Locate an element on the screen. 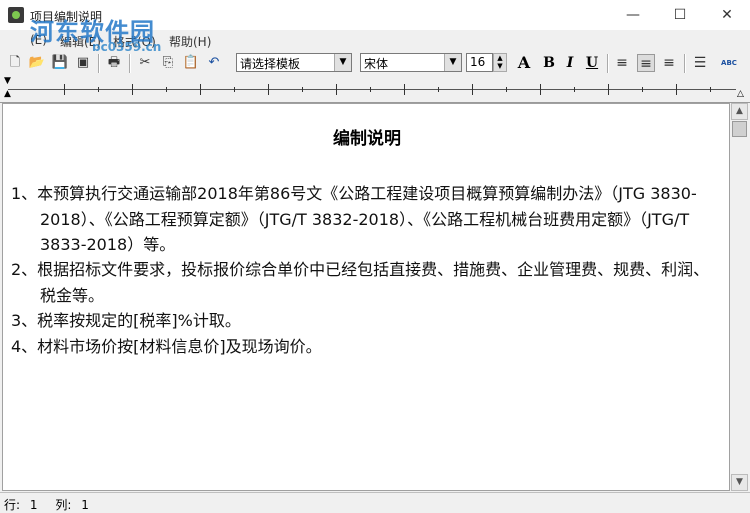 The image size is (750, 513). open-icon: 📂 is located at coordinates (37, 63).